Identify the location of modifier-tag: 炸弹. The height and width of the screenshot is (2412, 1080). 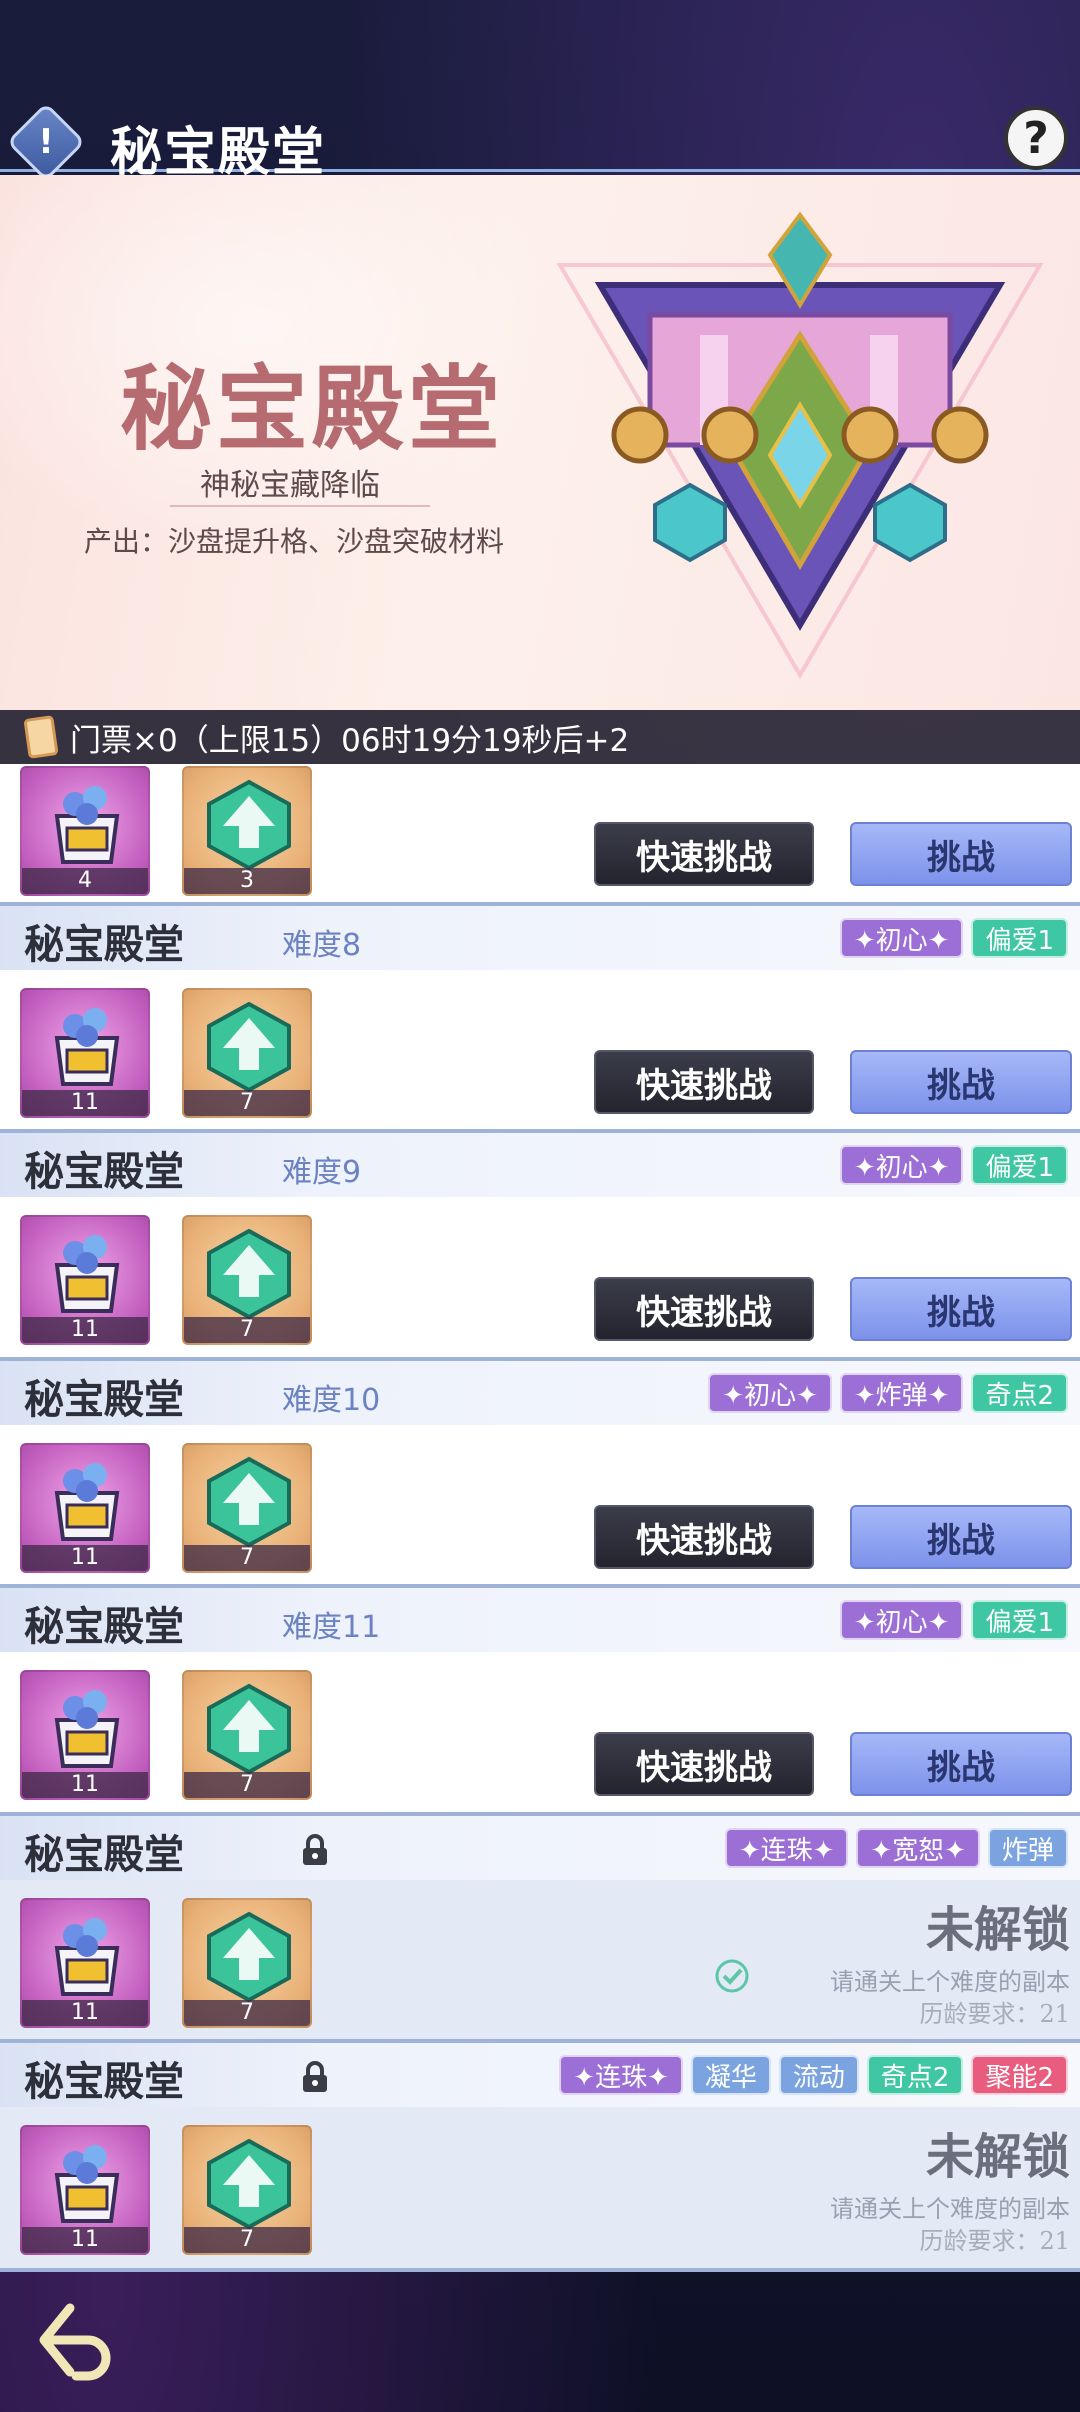
(1027, 1848).